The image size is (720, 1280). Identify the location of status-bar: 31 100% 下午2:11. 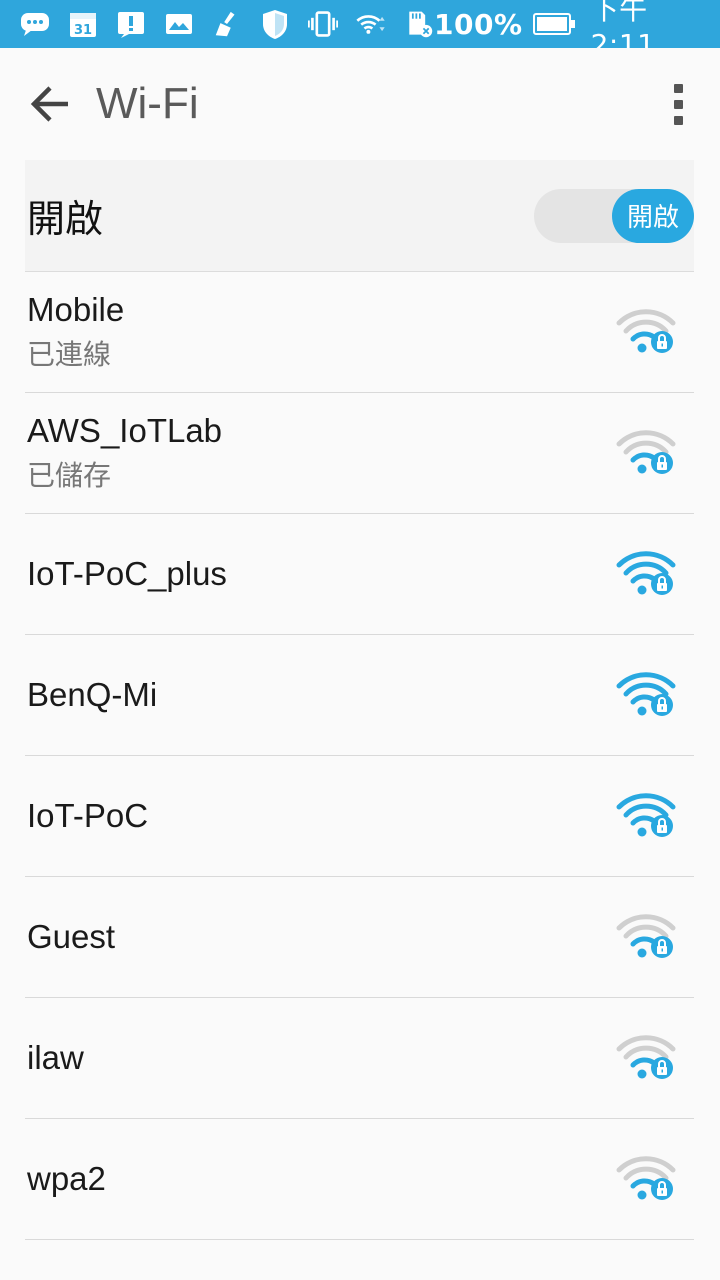
(360, 30).